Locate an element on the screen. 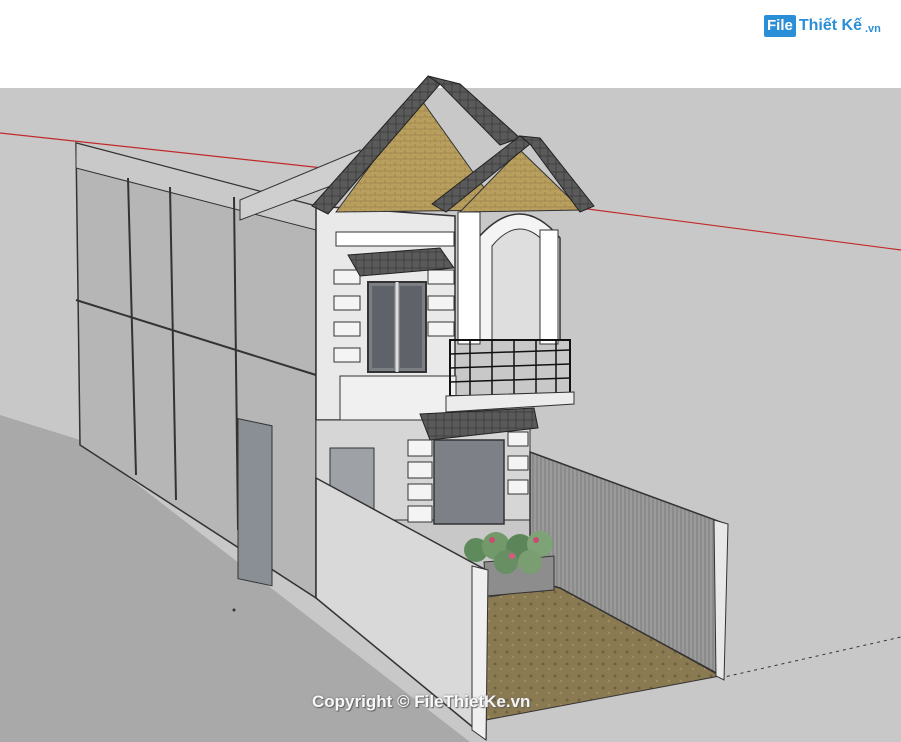  logo-text: Thiết Kế is located at coordinates (830, 25).